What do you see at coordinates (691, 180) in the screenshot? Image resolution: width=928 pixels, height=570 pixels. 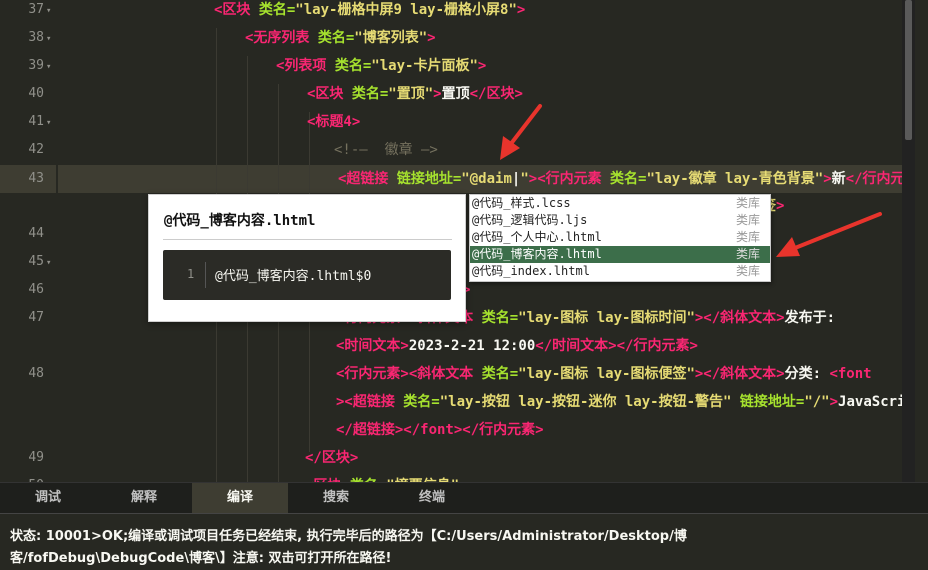 I see `annotation-arrows` at bounding box center [691, 180].